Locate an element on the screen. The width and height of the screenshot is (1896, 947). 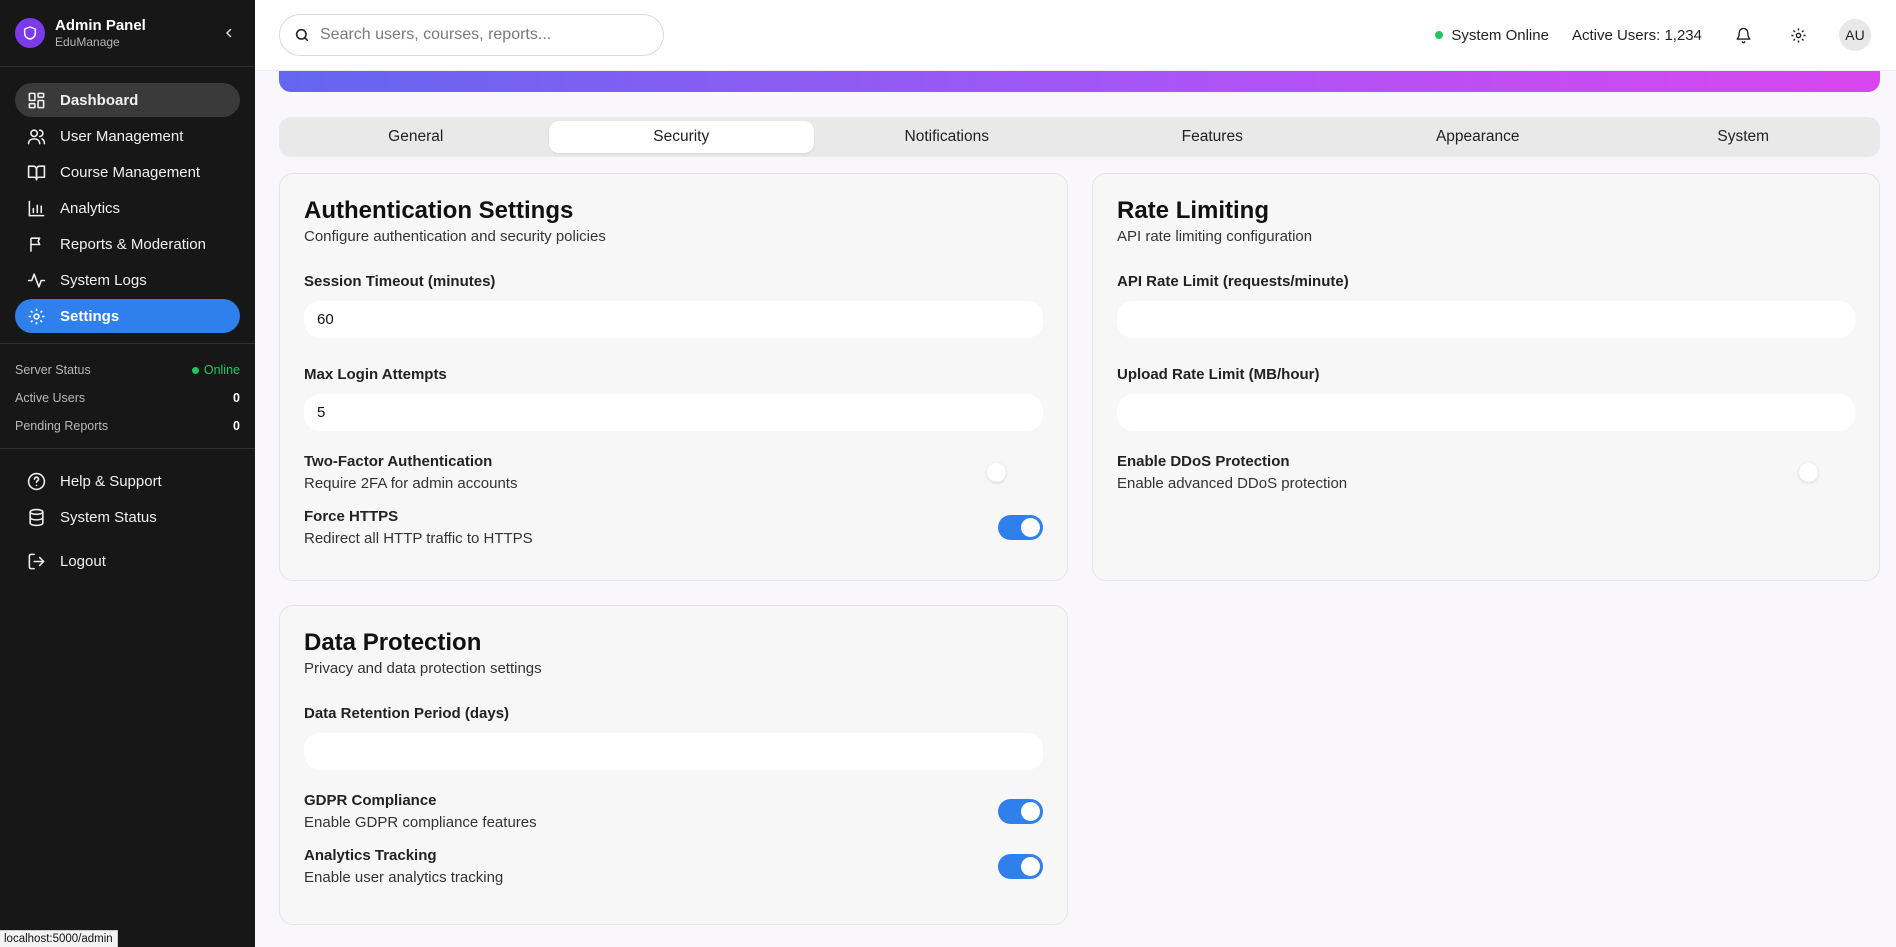
server-status-label: Server Status is located at coordinates (53, 370).